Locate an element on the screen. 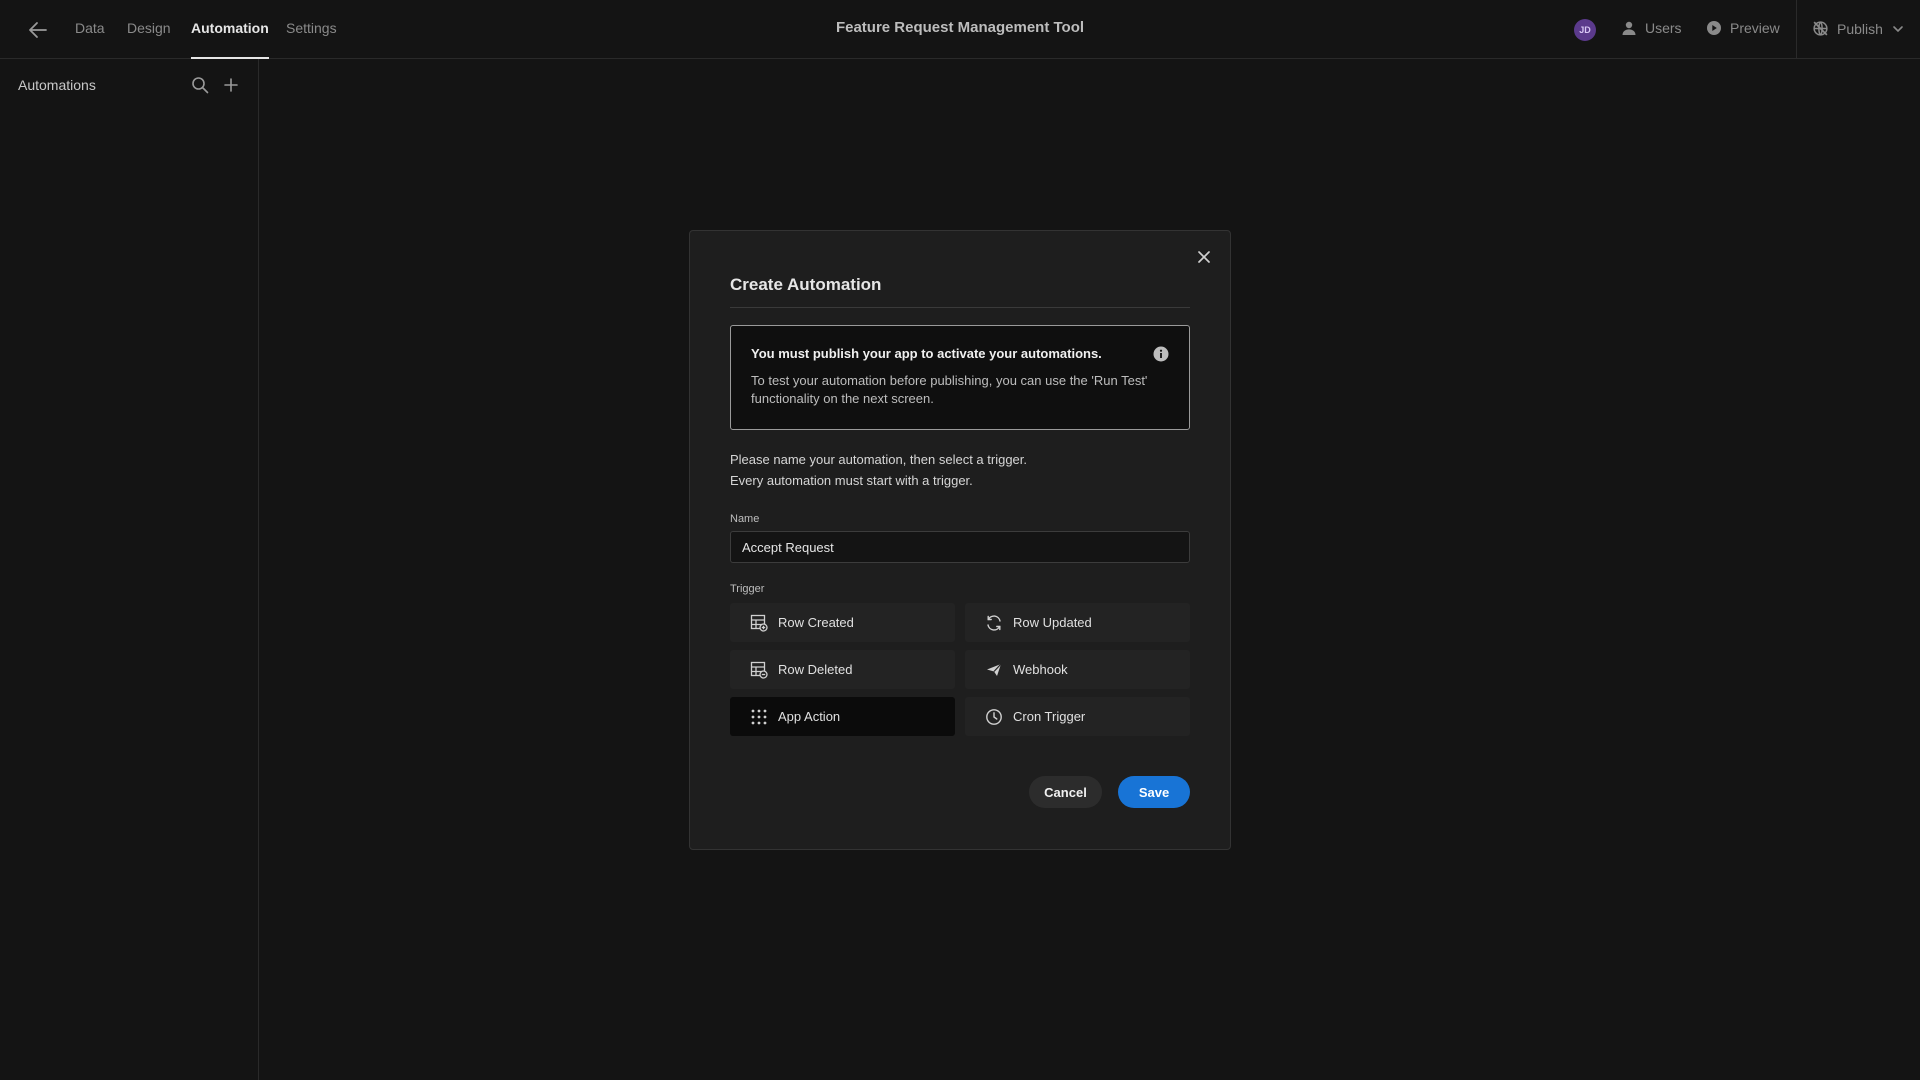  add-icon is located at coordinates (231, 85).